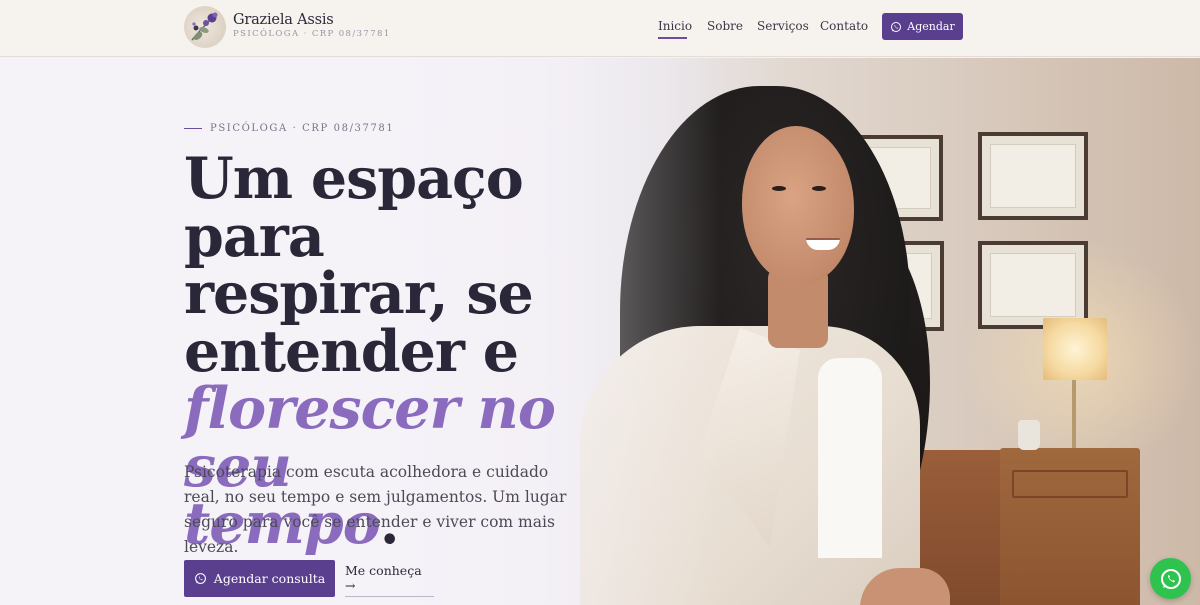 The width and height of the screenshot is (1200, 605). I want to click on hero-eyebrow-text: PSICÓLOGA · CRP 08/37781, so click(302, 128).